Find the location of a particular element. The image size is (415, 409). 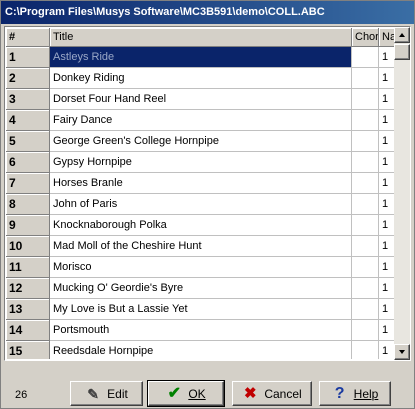

table-row: 4 Fairy Dance 1 is located at coordinates (201, 120).